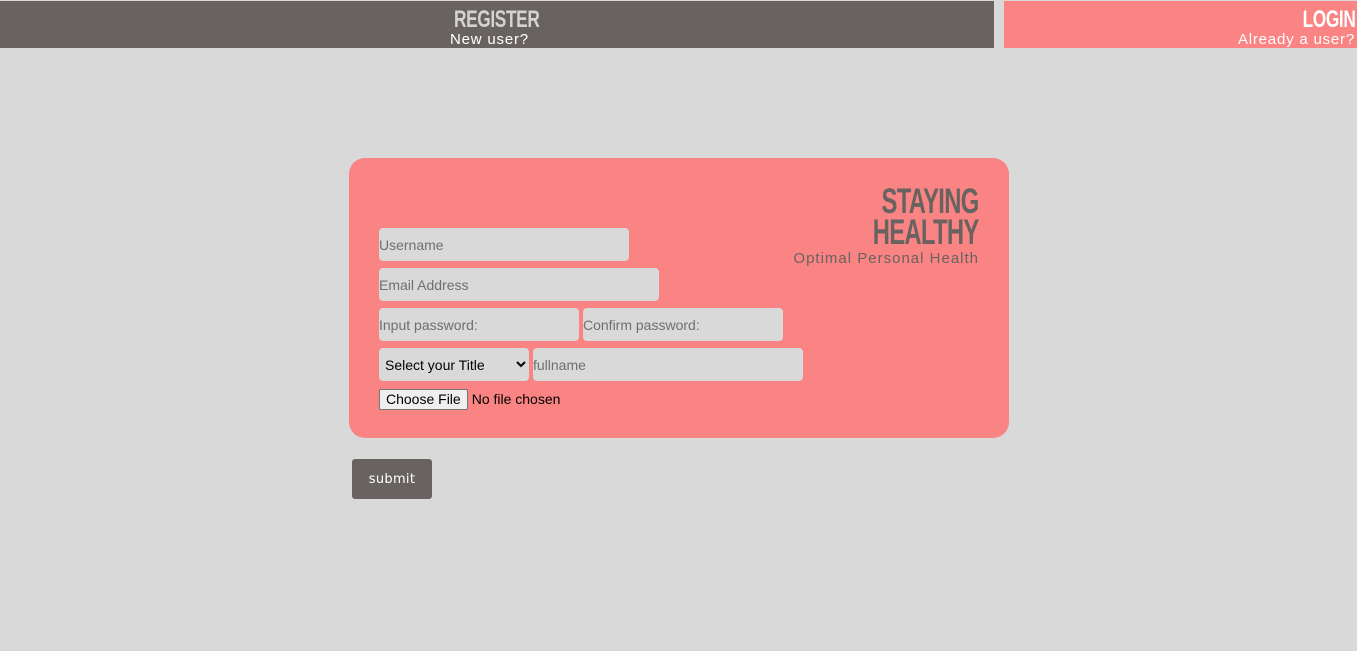  Describe the element at coordinates (886, 258) in the screenshot. I see `brand-tagline: Optimal Personal Health` at that location.